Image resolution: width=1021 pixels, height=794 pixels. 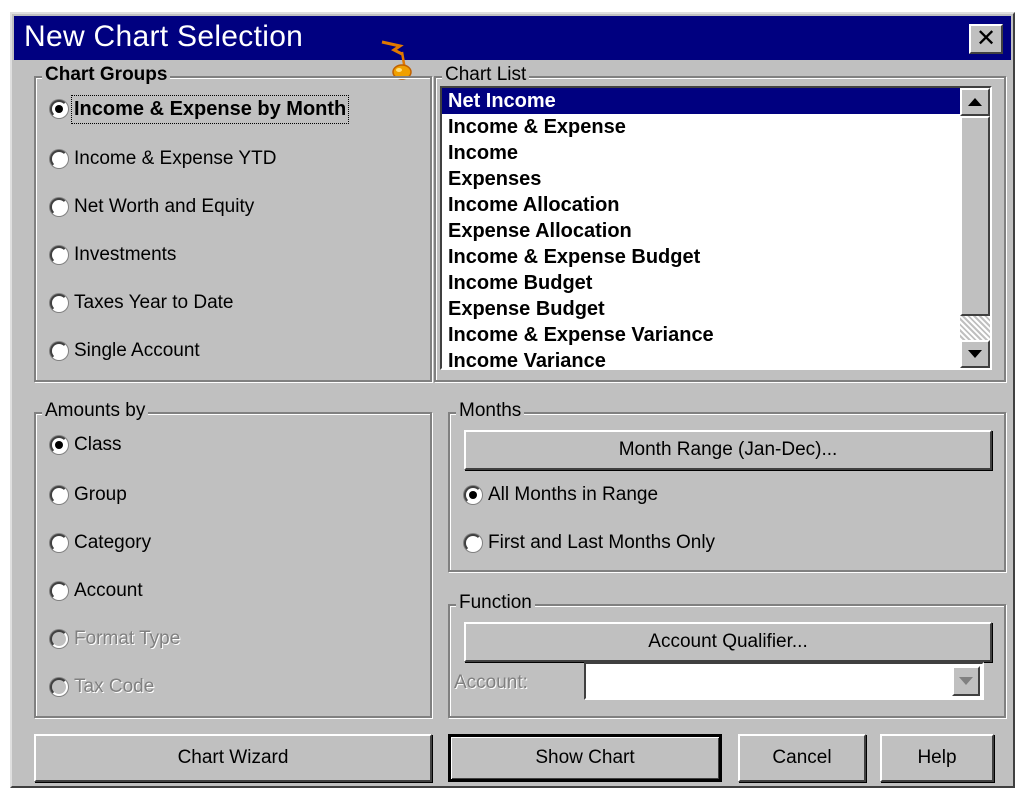 What do you see at coordinates (164, 36) in the screenshot?
I see `window-title: New Chart Selection` at bounding box center [164, 36].